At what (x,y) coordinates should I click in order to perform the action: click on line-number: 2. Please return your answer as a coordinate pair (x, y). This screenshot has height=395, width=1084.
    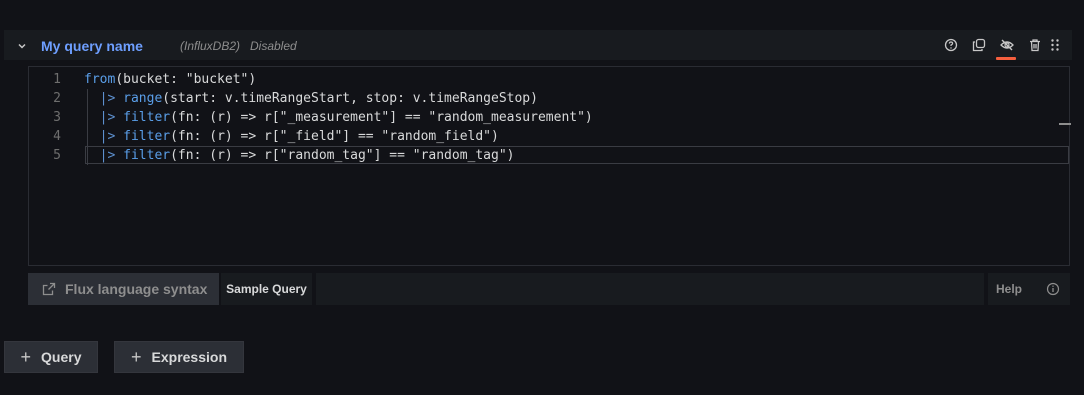
    Looking at the image, I should click on (57, 98).